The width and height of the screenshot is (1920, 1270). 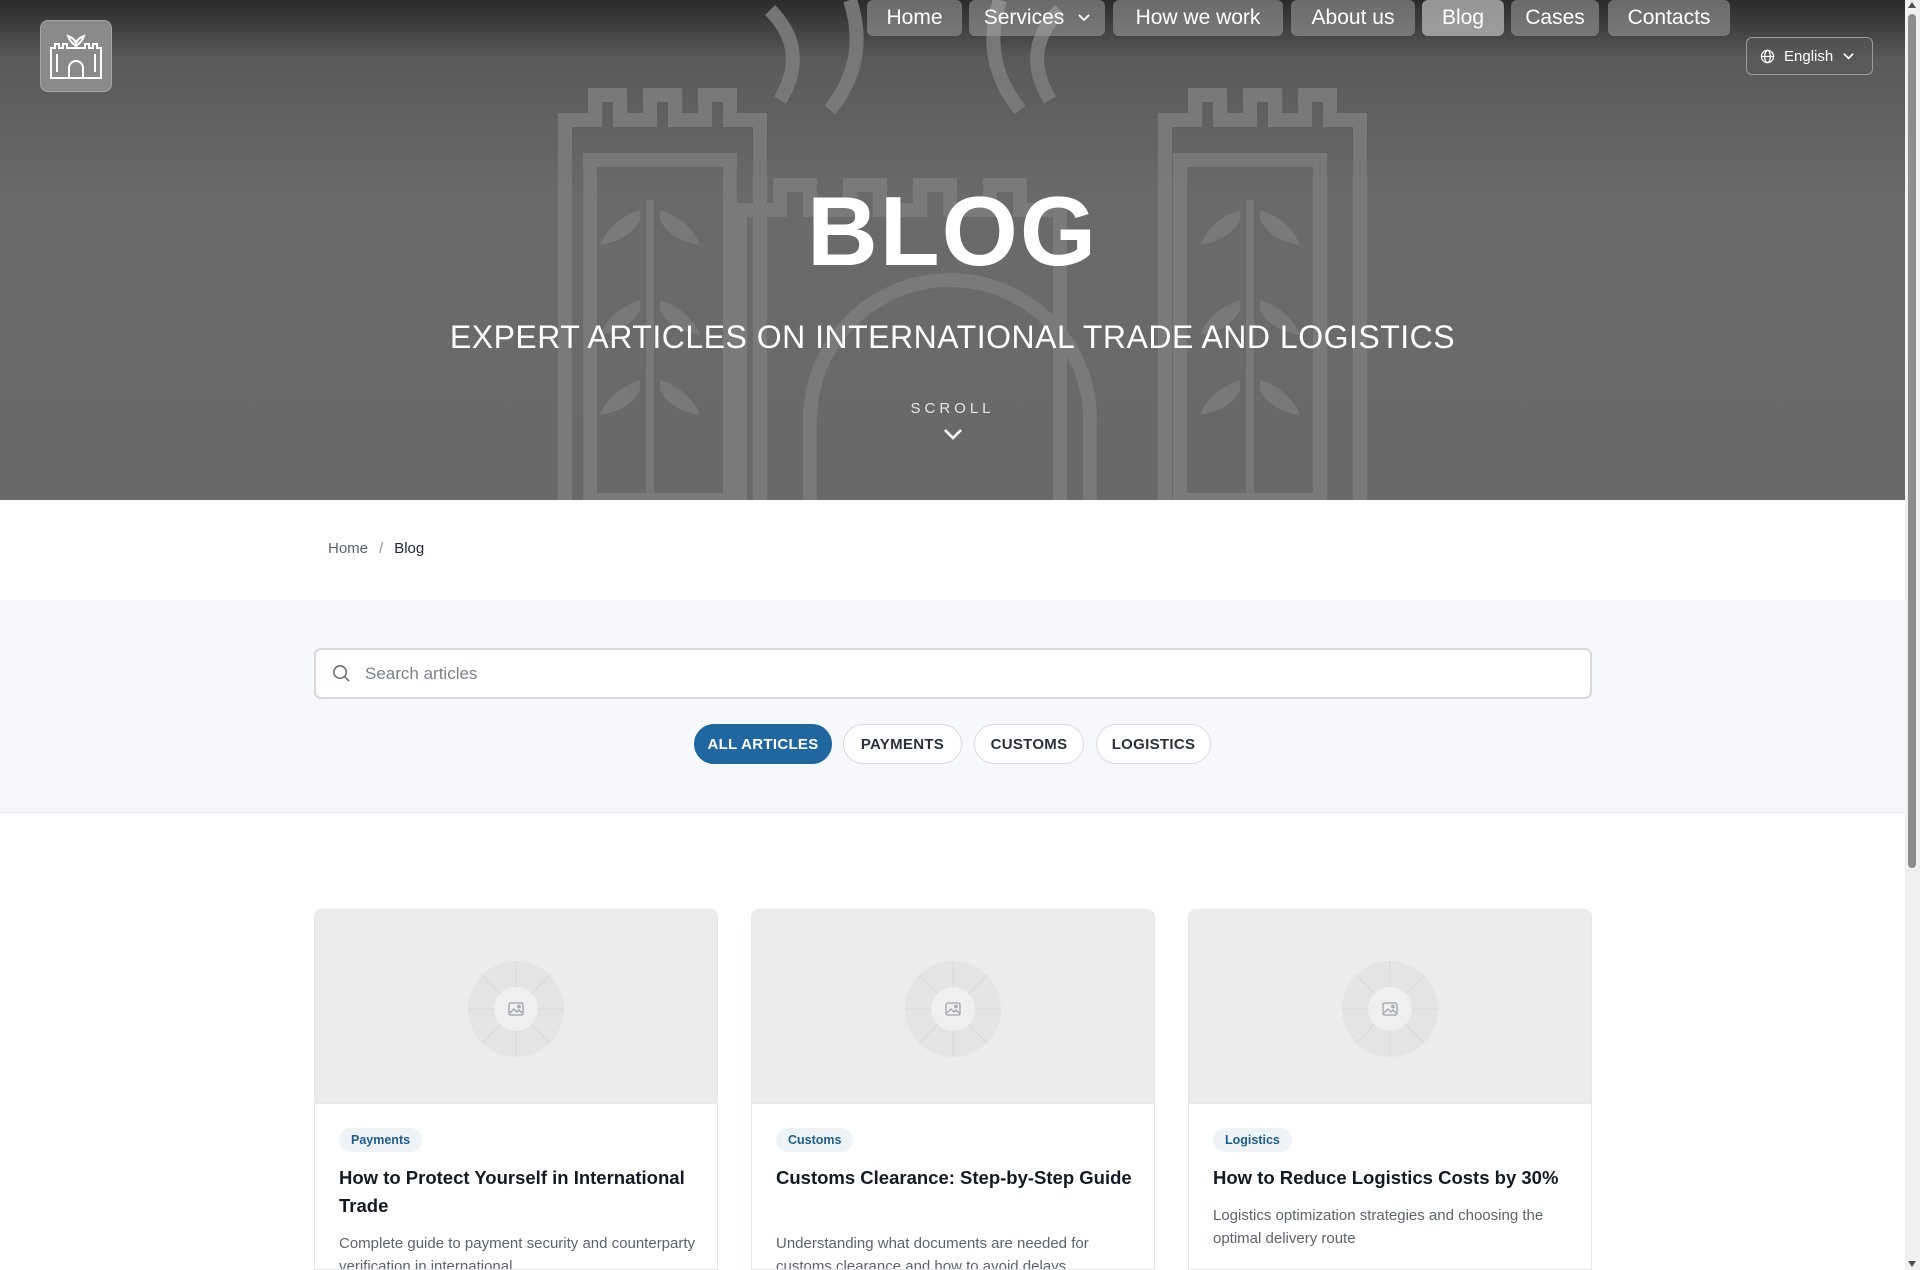 I want to click on search-input, so click(x=955, y=673).